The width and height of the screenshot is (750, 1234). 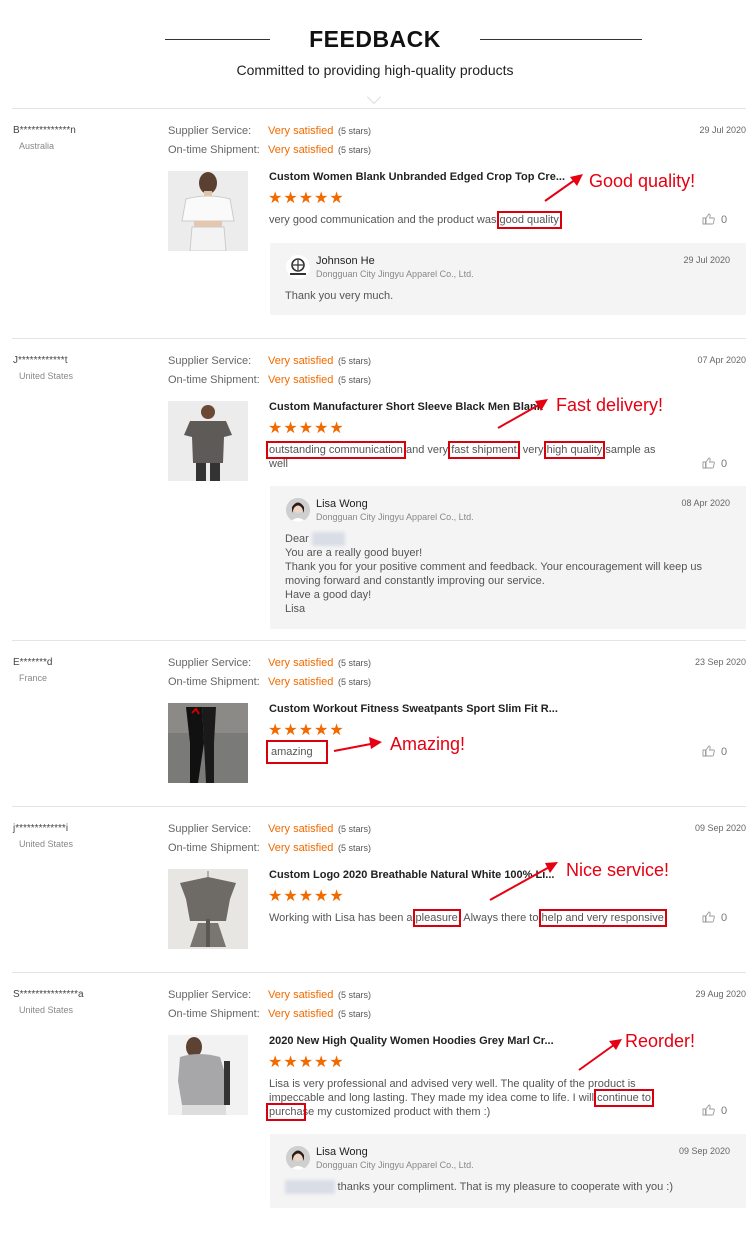 I want to click on chevron-down-icon, so click(x=374, y=97).